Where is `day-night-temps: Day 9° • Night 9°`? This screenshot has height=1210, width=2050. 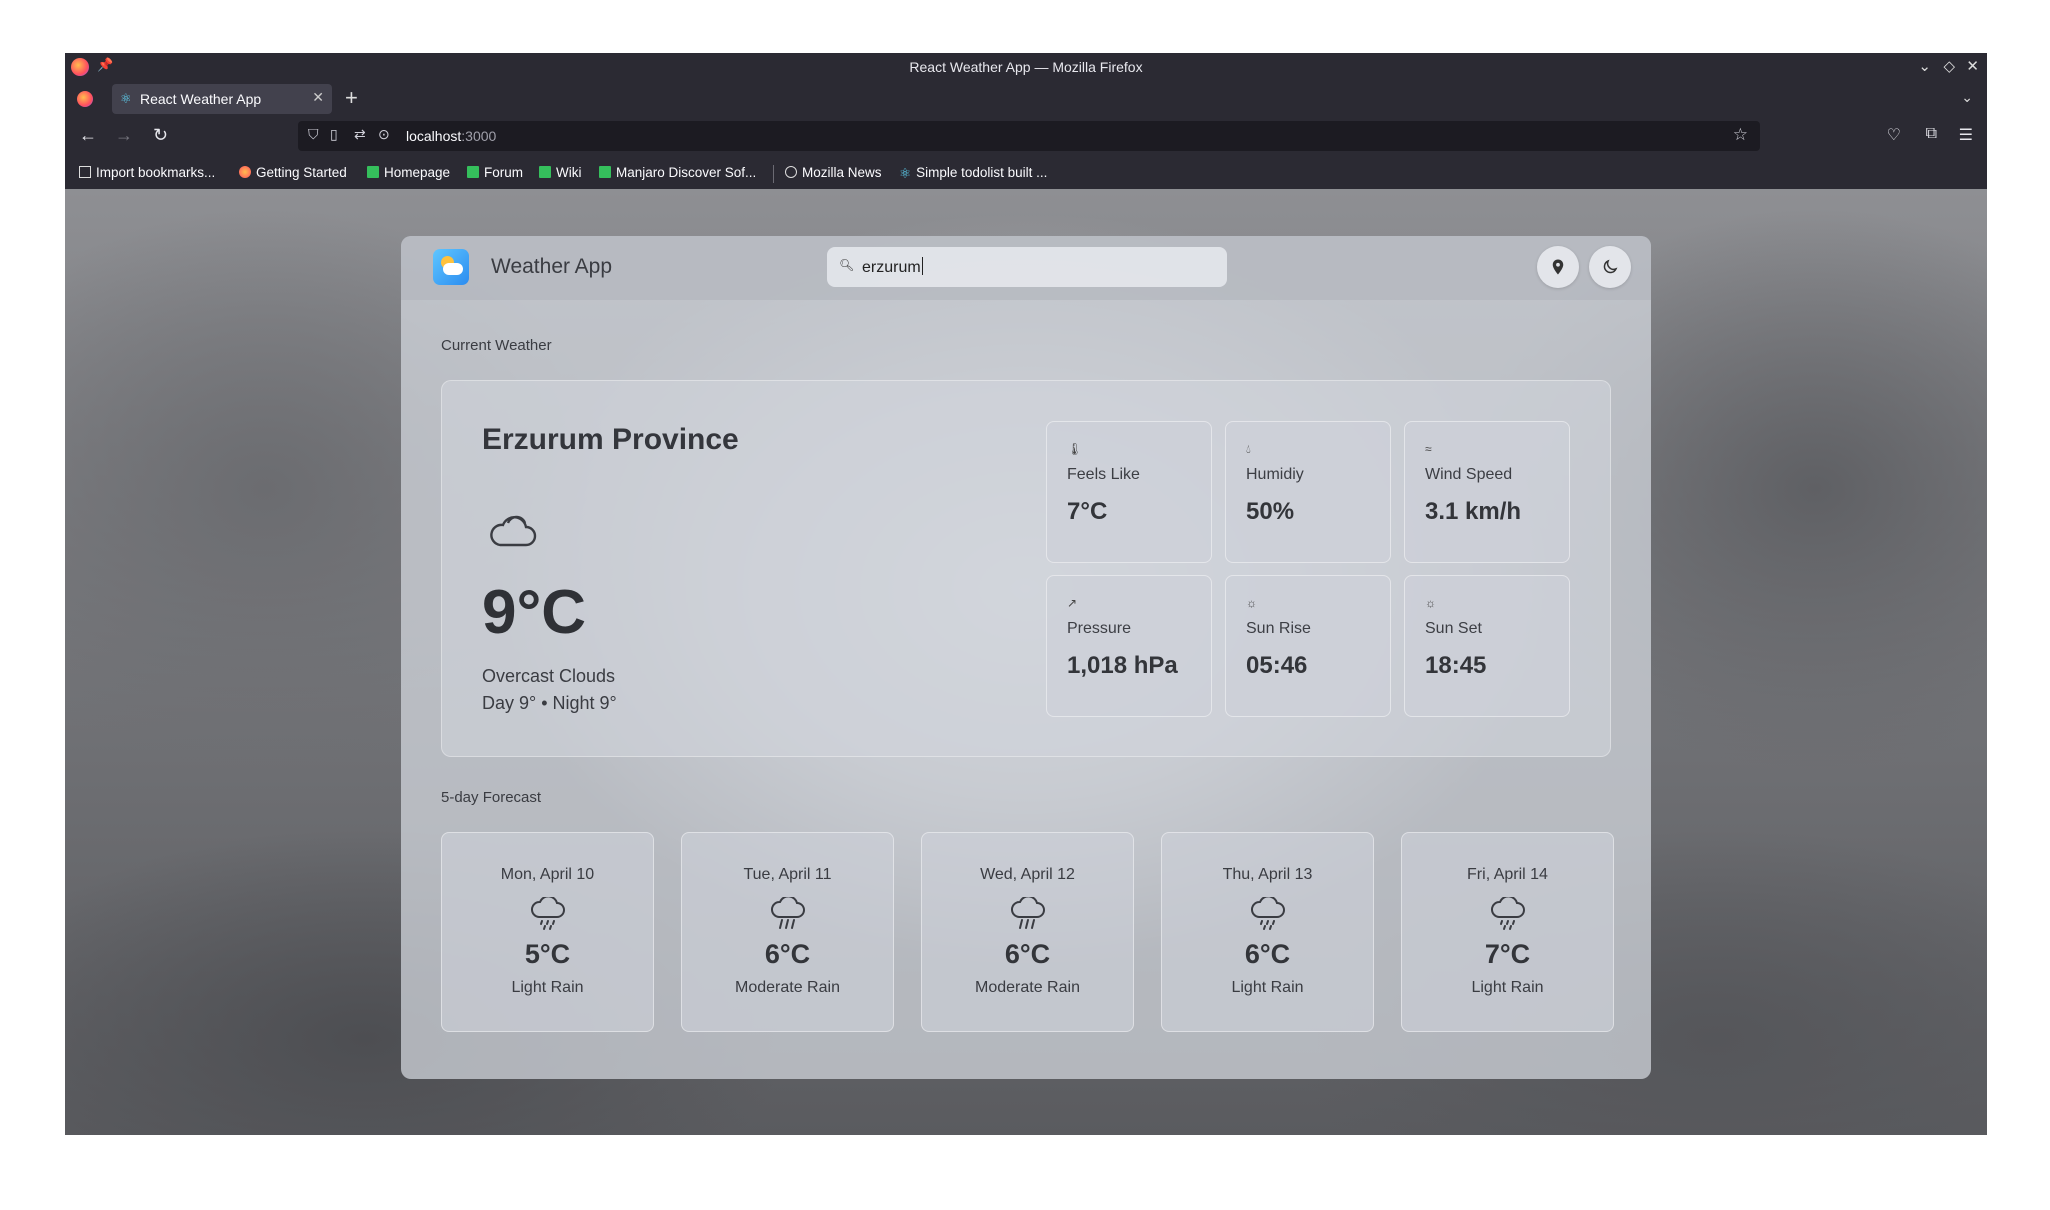
day-night-temps: Day 9° • Night 9° is located at coordinates (549, 703).